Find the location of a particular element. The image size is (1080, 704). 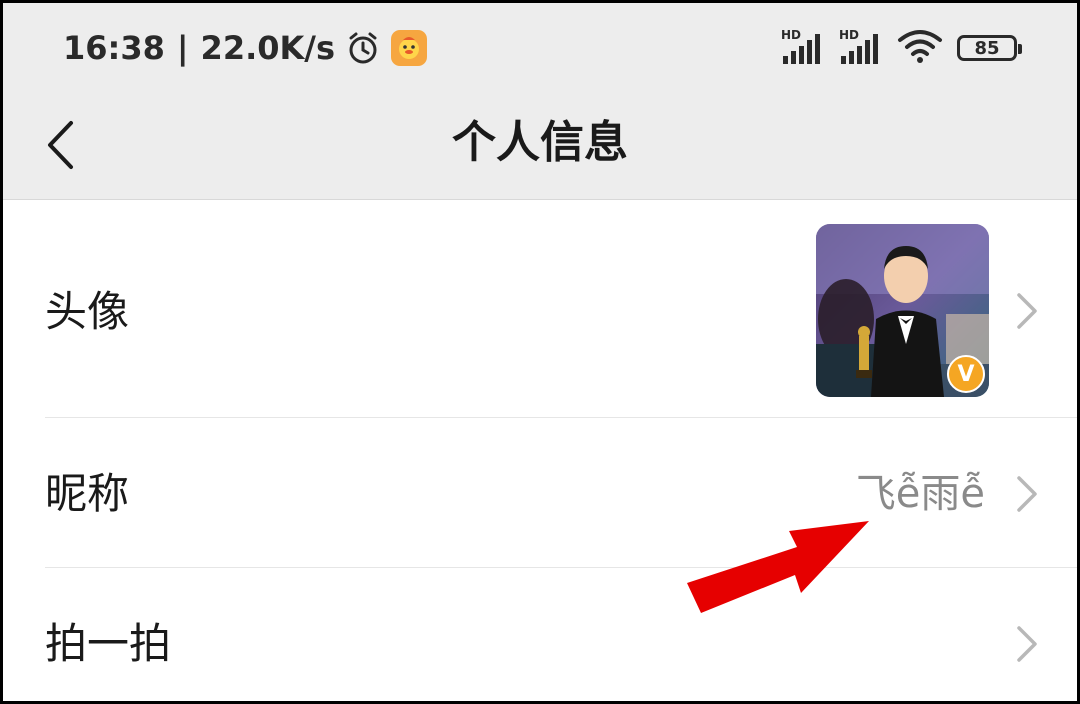

status-bar: 16:38 | 22.0K/s HD HD 85 is located at coordinates (540, 49).